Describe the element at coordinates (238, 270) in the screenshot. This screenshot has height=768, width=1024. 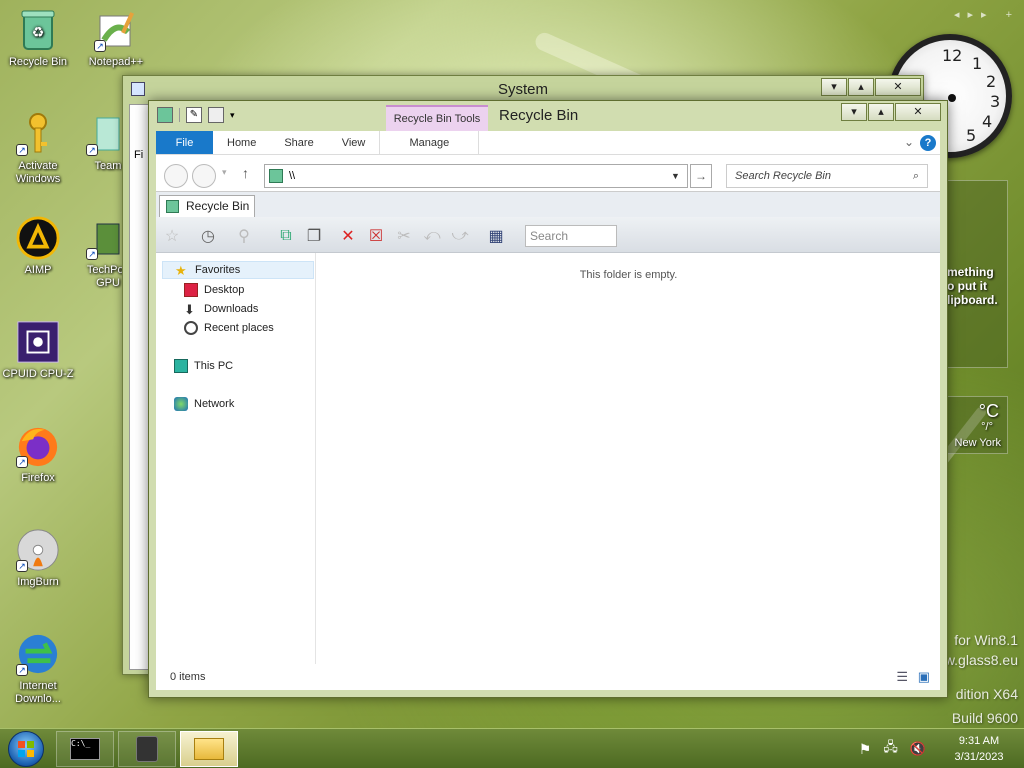
I see `sidebar-item-favorites: ★ Favorites` at that location.